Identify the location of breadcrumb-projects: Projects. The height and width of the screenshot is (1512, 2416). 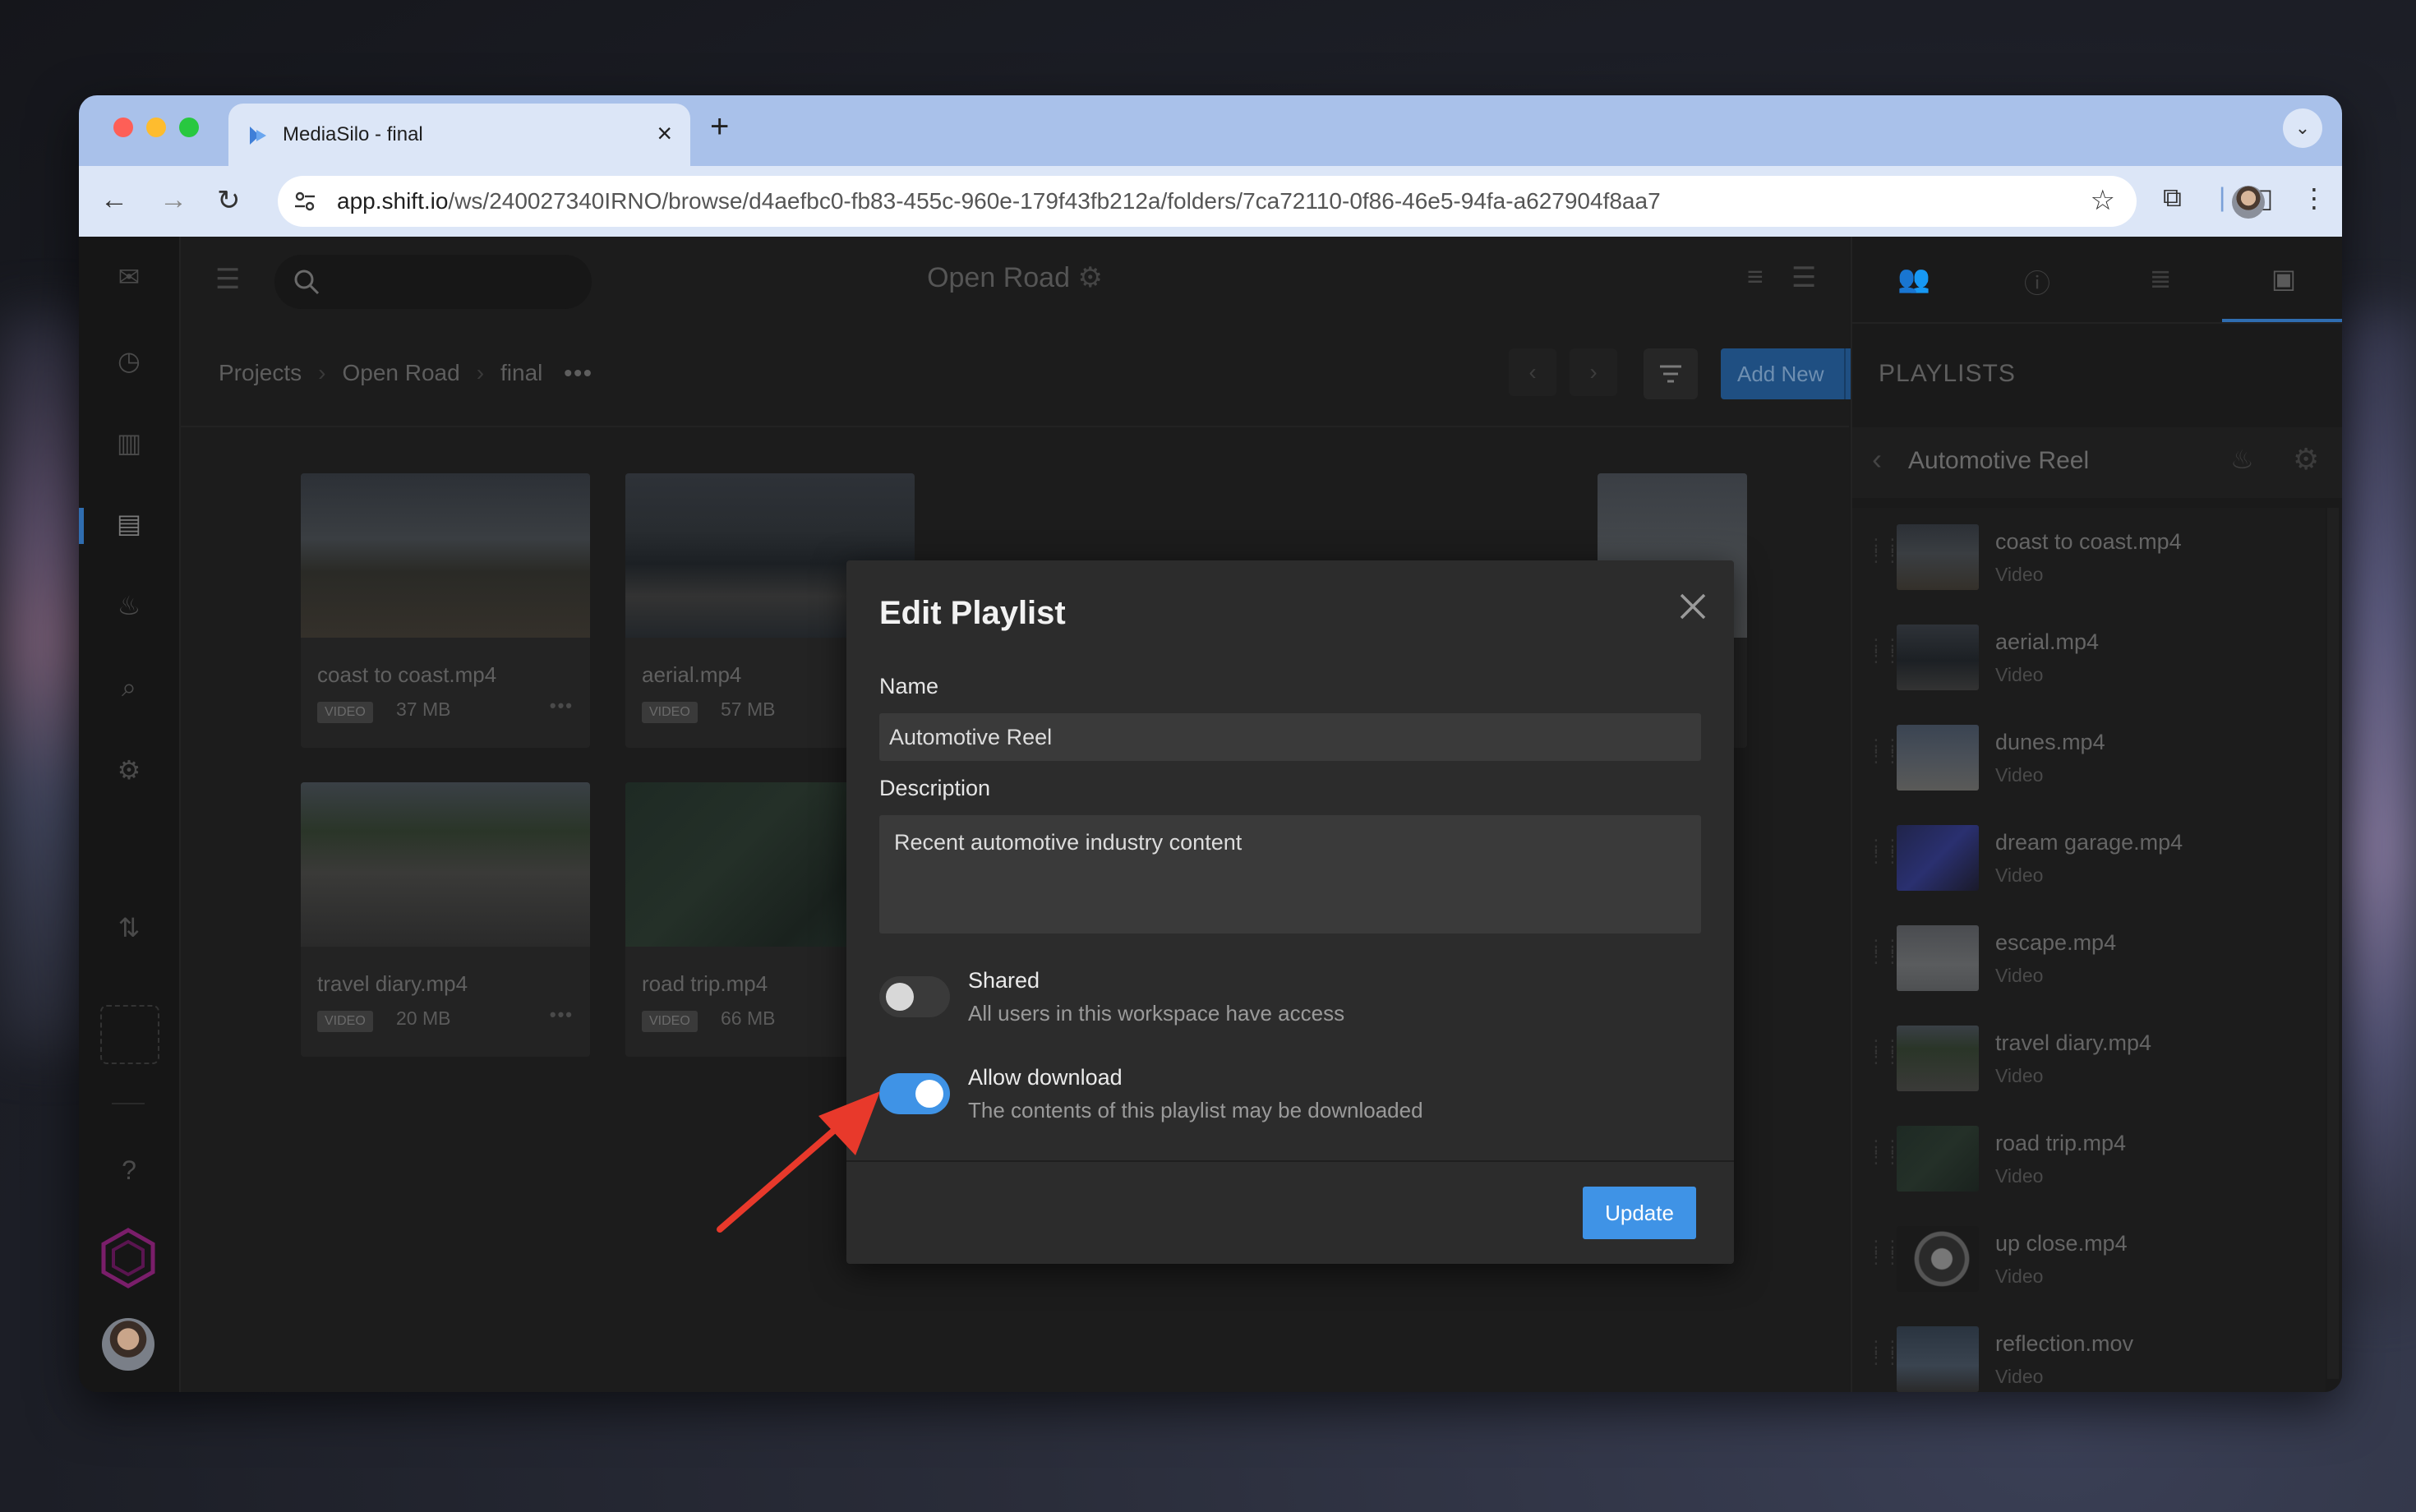
(261, 373).